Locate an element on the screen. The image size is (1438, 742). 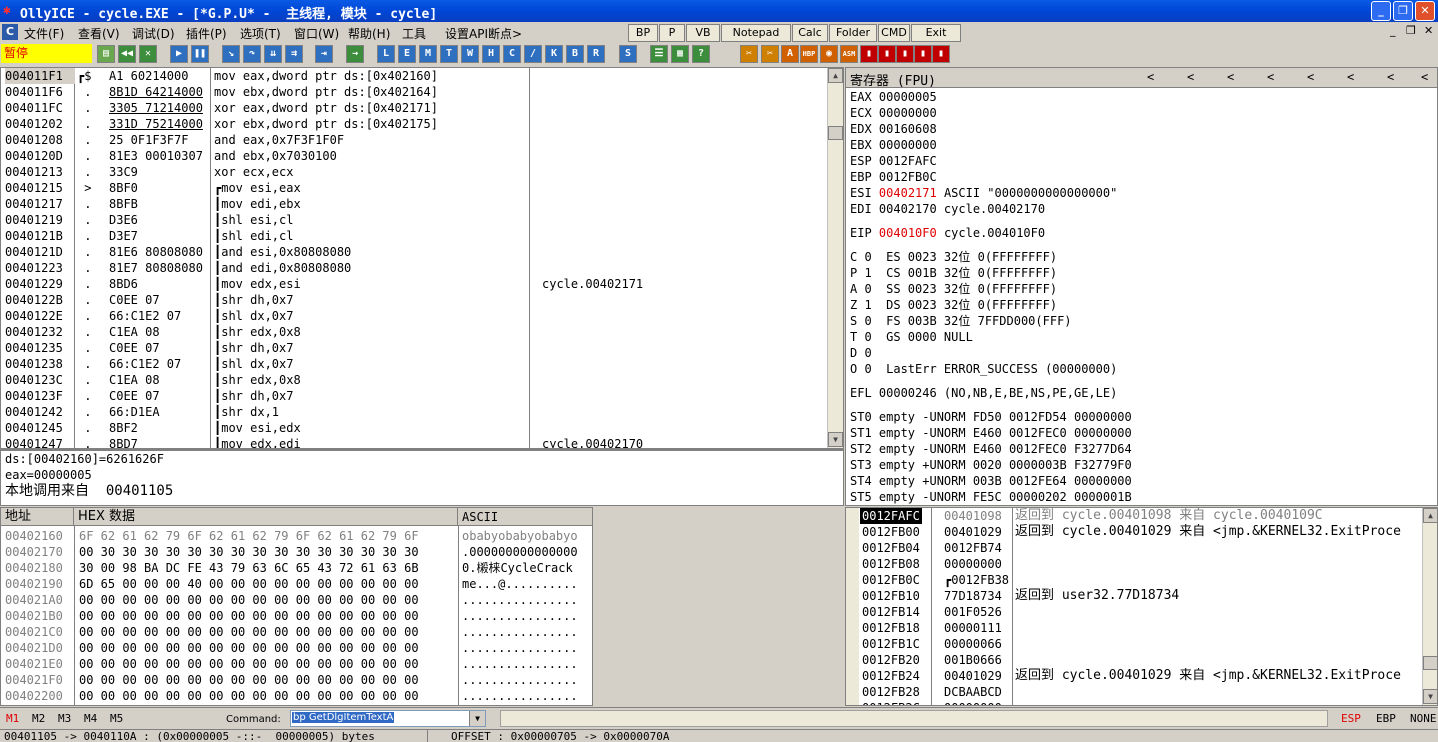
p-button: P is located at coordinates (672, 33).